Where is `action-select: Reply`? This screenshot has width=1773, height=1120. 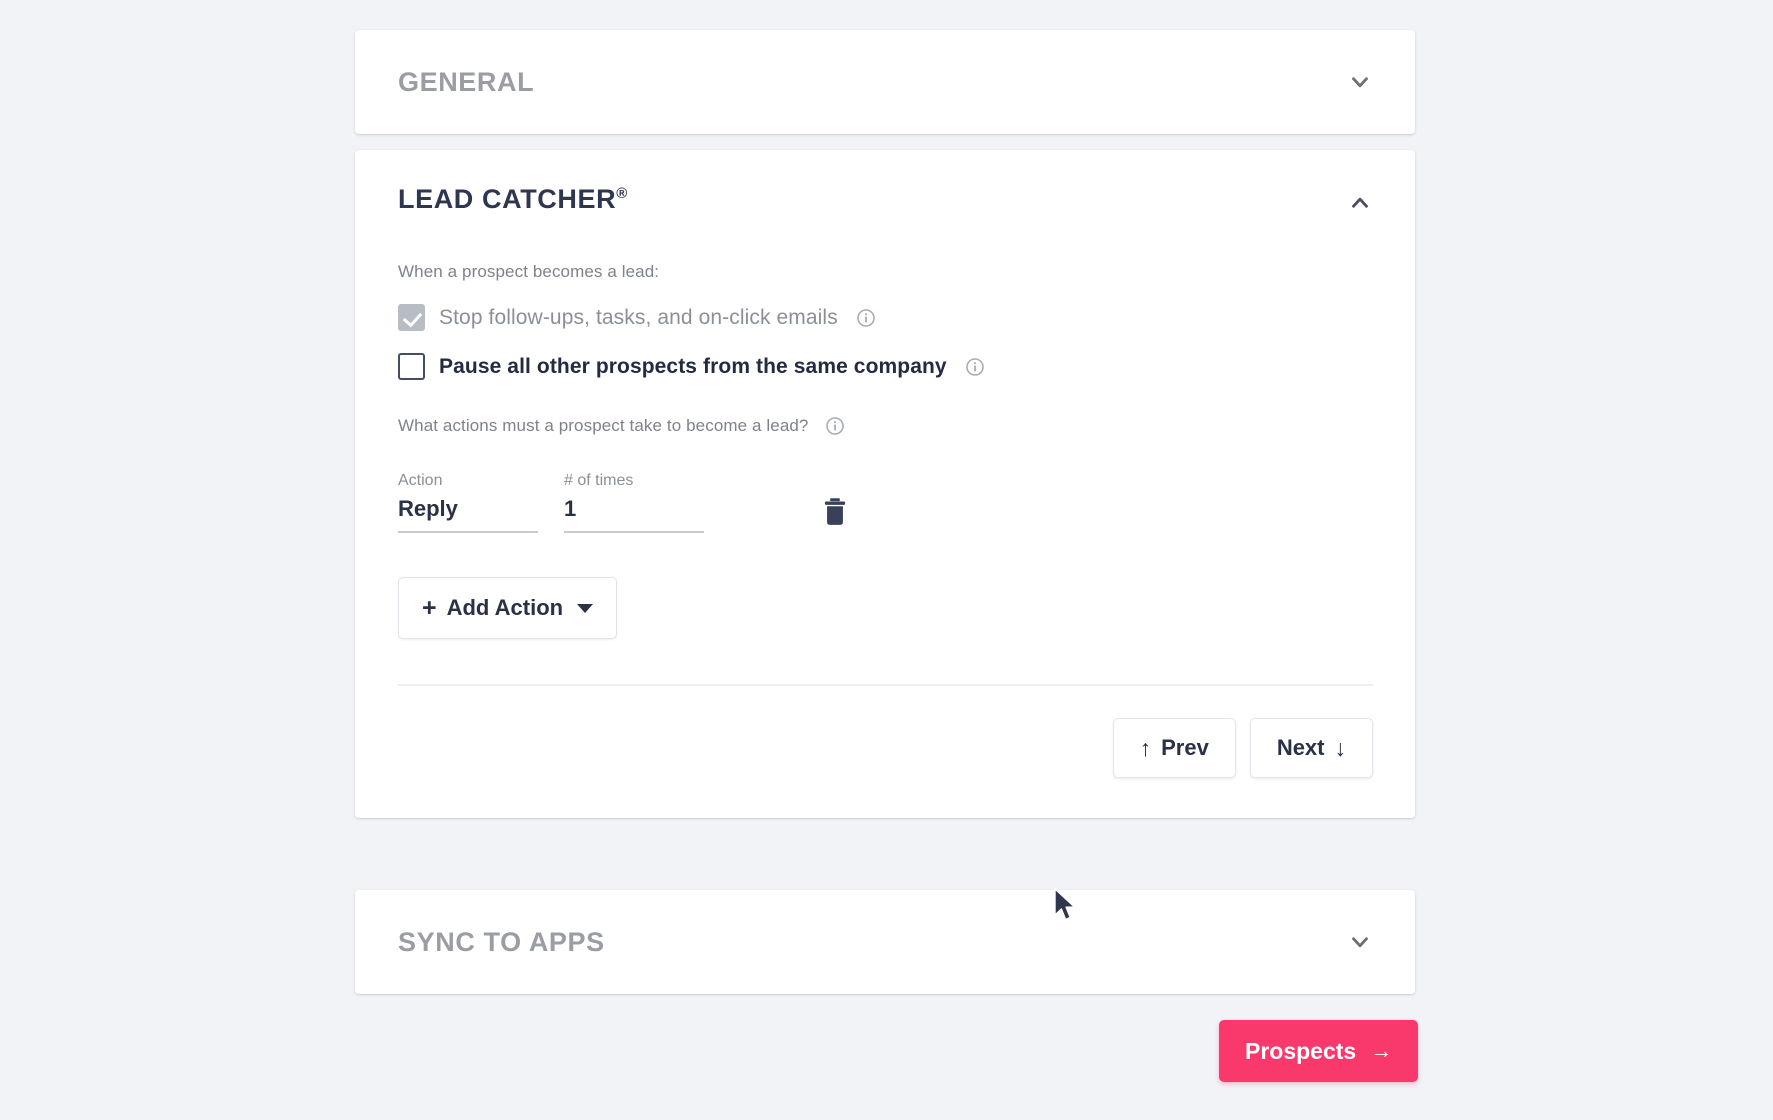
action-select: Reply is located at coordinates (468, 514).